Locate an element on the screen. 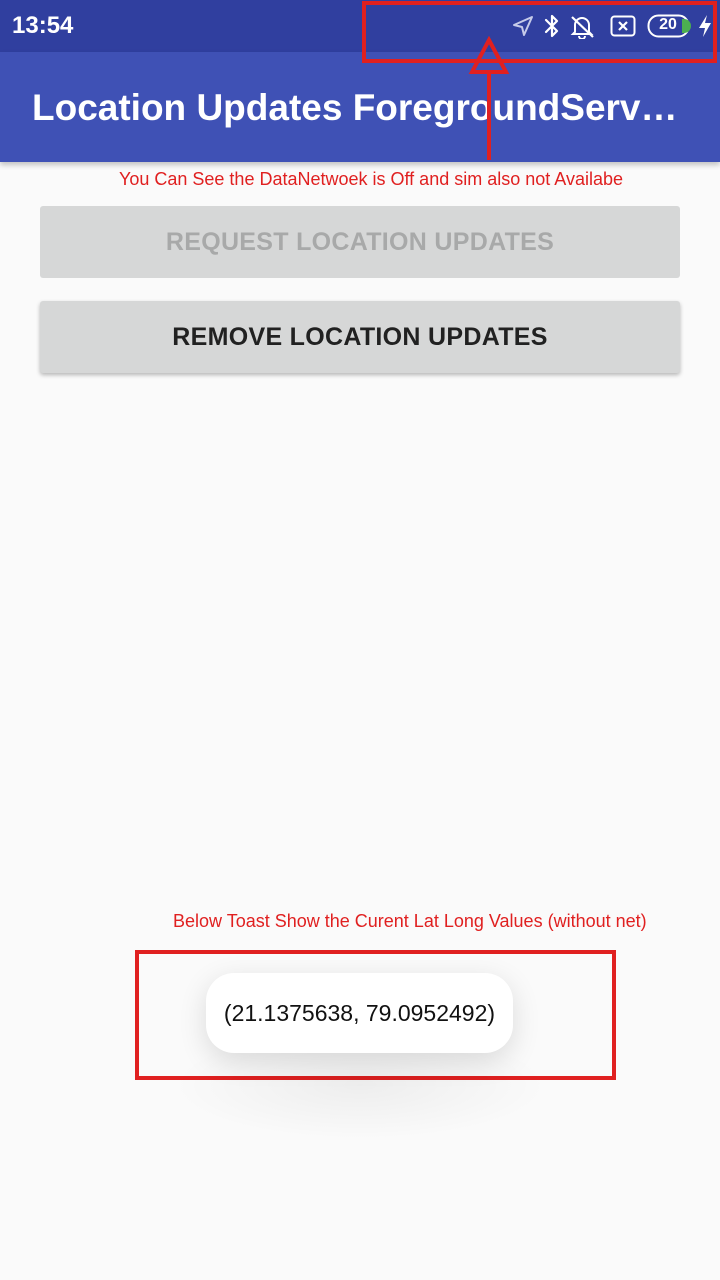 The height and width of the screenshot is (1280, 720). status-icons-highlight-box is located at coordinates (539, 32).